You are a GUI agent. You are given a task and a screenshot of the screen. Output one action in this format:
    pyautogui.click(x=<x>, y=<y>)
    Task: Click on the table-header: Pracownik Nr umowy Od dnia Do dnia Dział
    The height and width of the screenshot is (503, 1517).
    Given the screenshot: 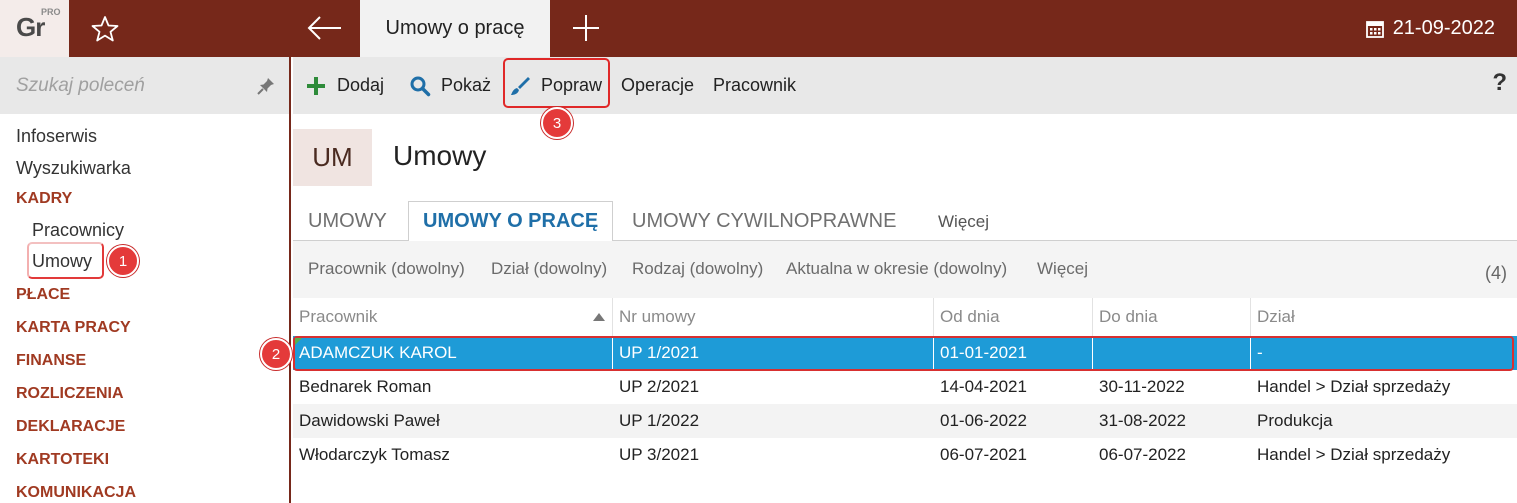 What is the action you would take?
    pyautogui.click(x=905, y=317)
    